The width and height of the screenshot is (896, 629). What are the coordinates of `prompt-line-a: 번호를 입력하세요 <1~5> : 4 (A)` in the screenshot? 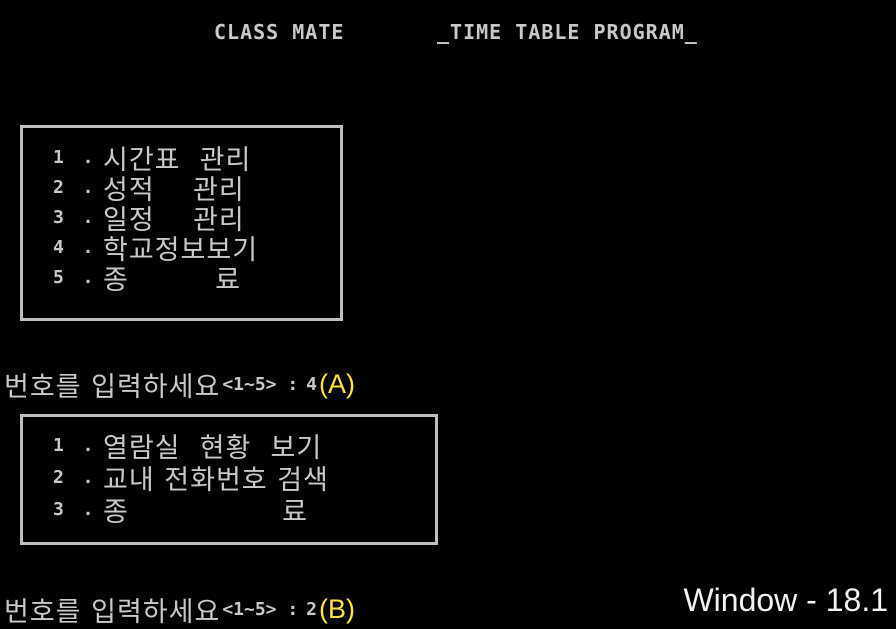 It's located at (179, 384).